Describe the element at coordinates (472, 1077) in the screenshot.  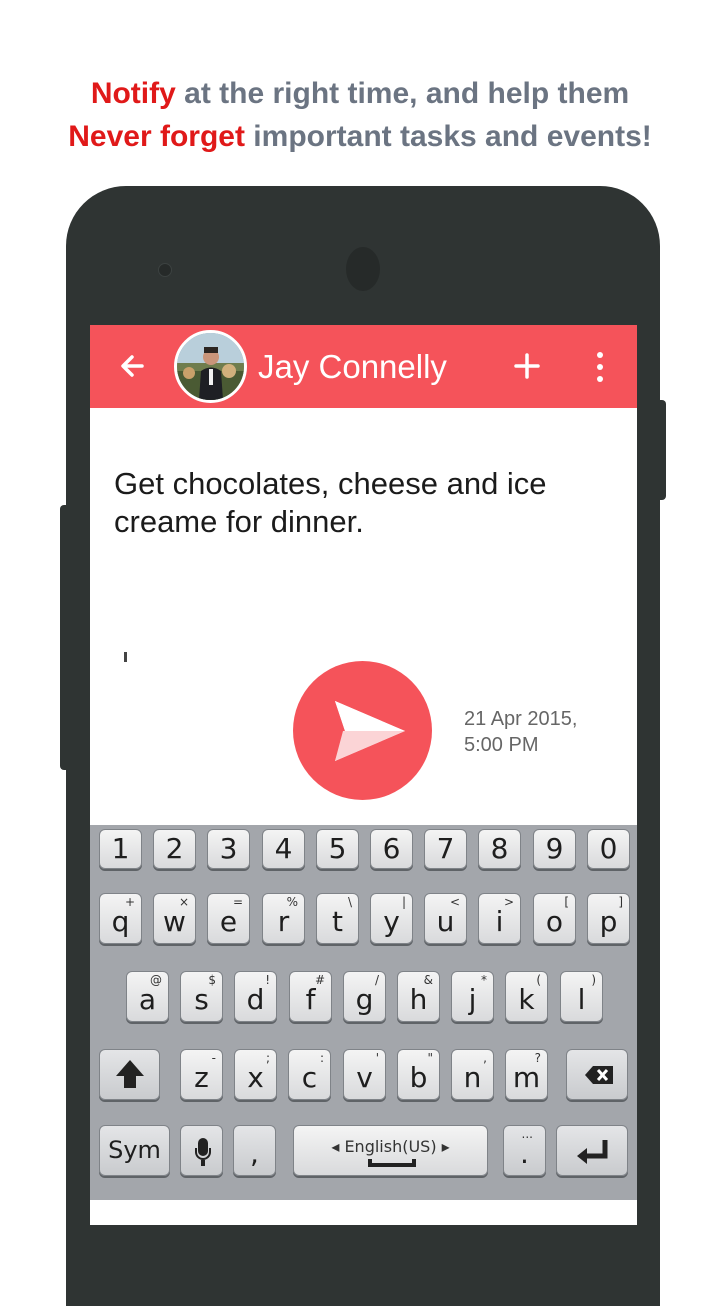
I see `key-label: n` at that location.